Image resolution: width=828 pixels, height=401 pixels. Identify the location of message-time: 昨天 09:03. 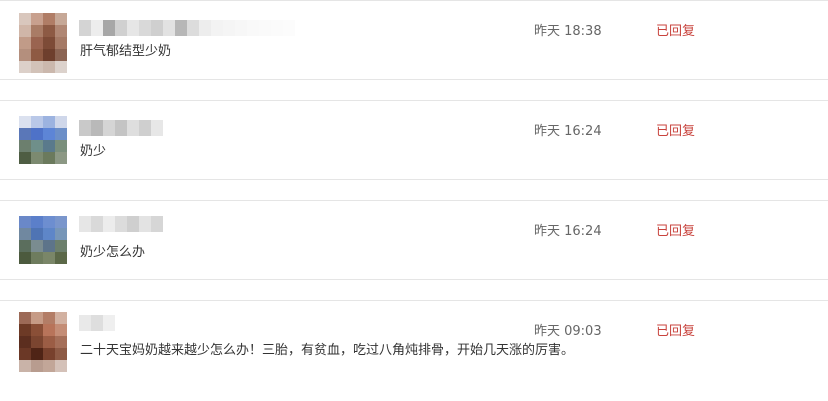
(568, 331).